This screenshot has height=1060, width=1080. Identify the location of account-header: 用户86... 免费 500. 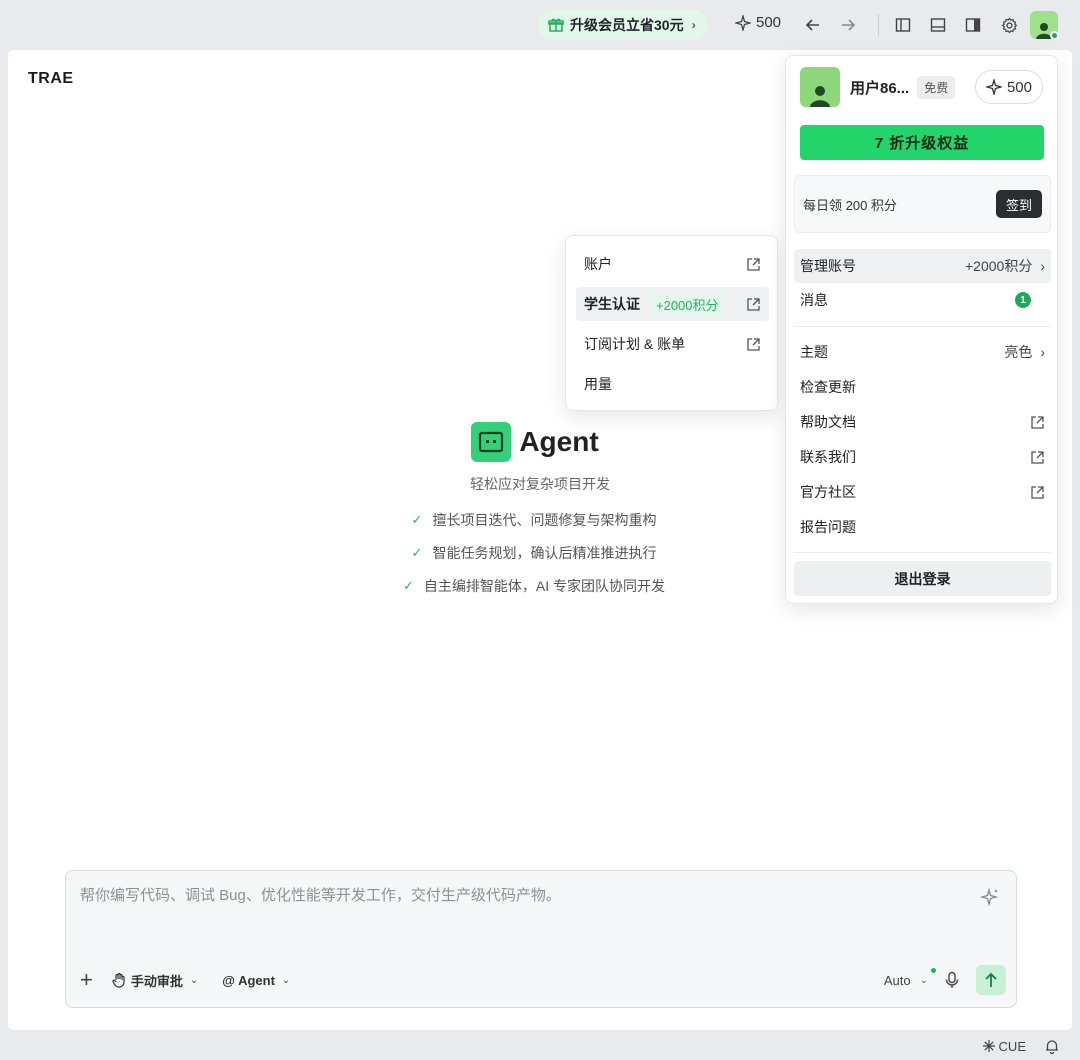
(921, 87).